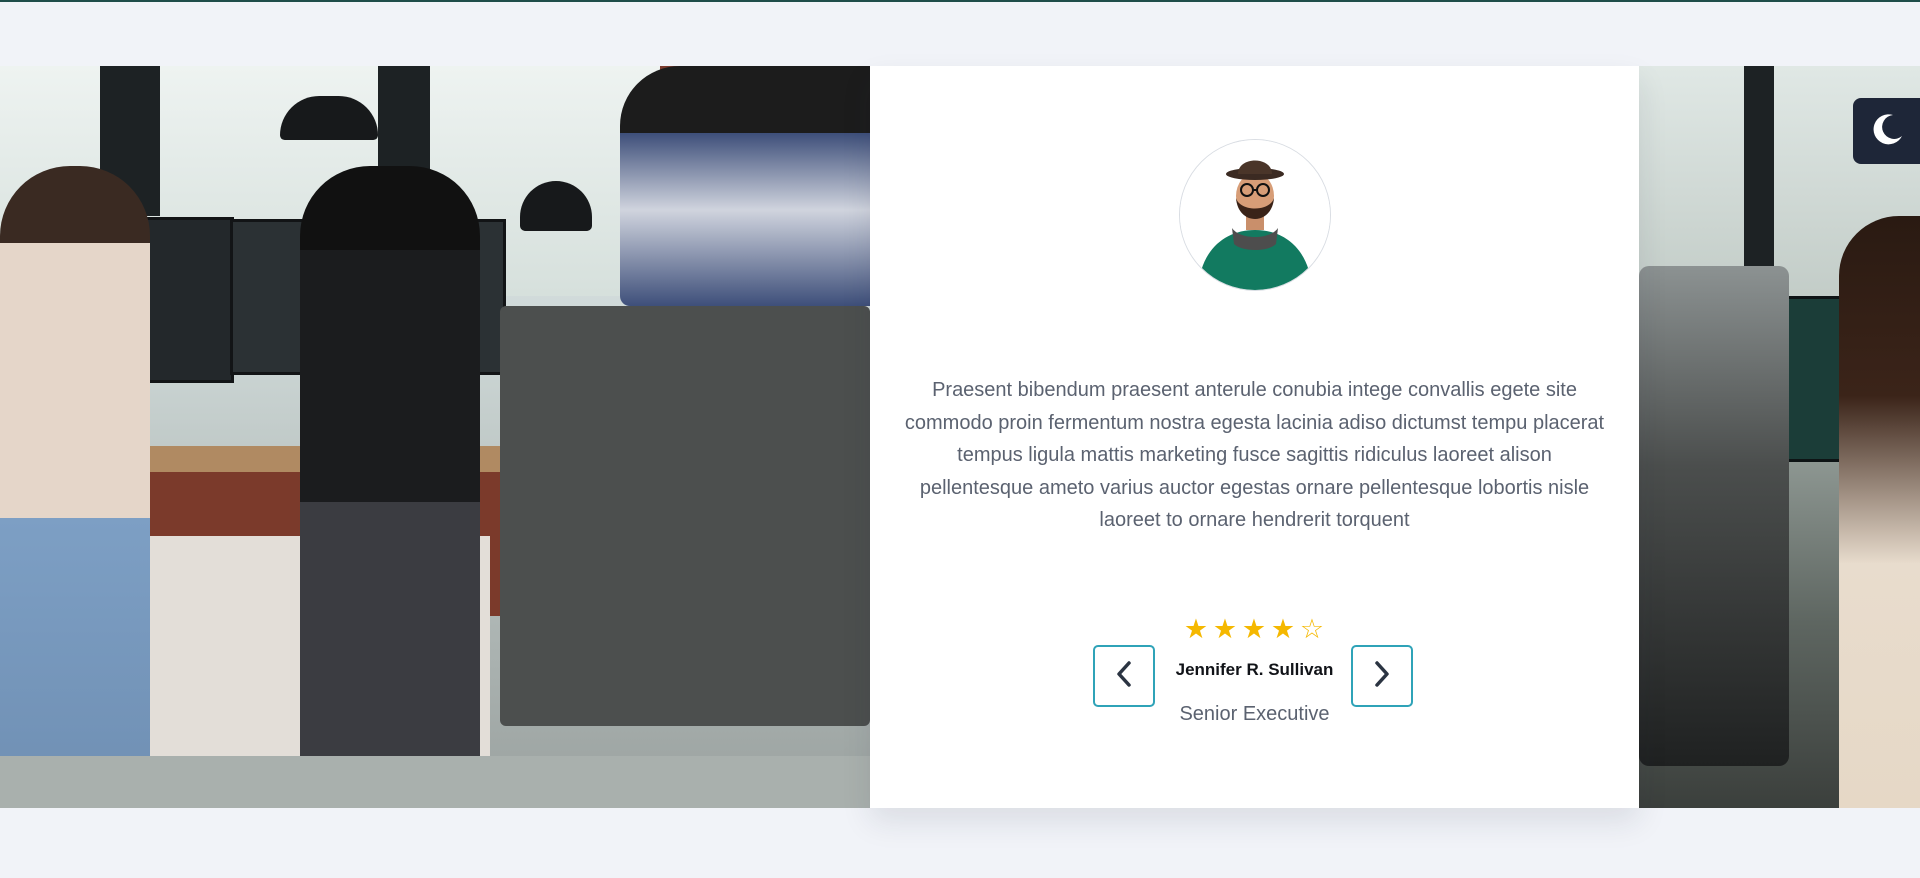 The height and width of the screenshot is (878, 1920). I want to click on next-testimonial-button, so click(1382, 676).